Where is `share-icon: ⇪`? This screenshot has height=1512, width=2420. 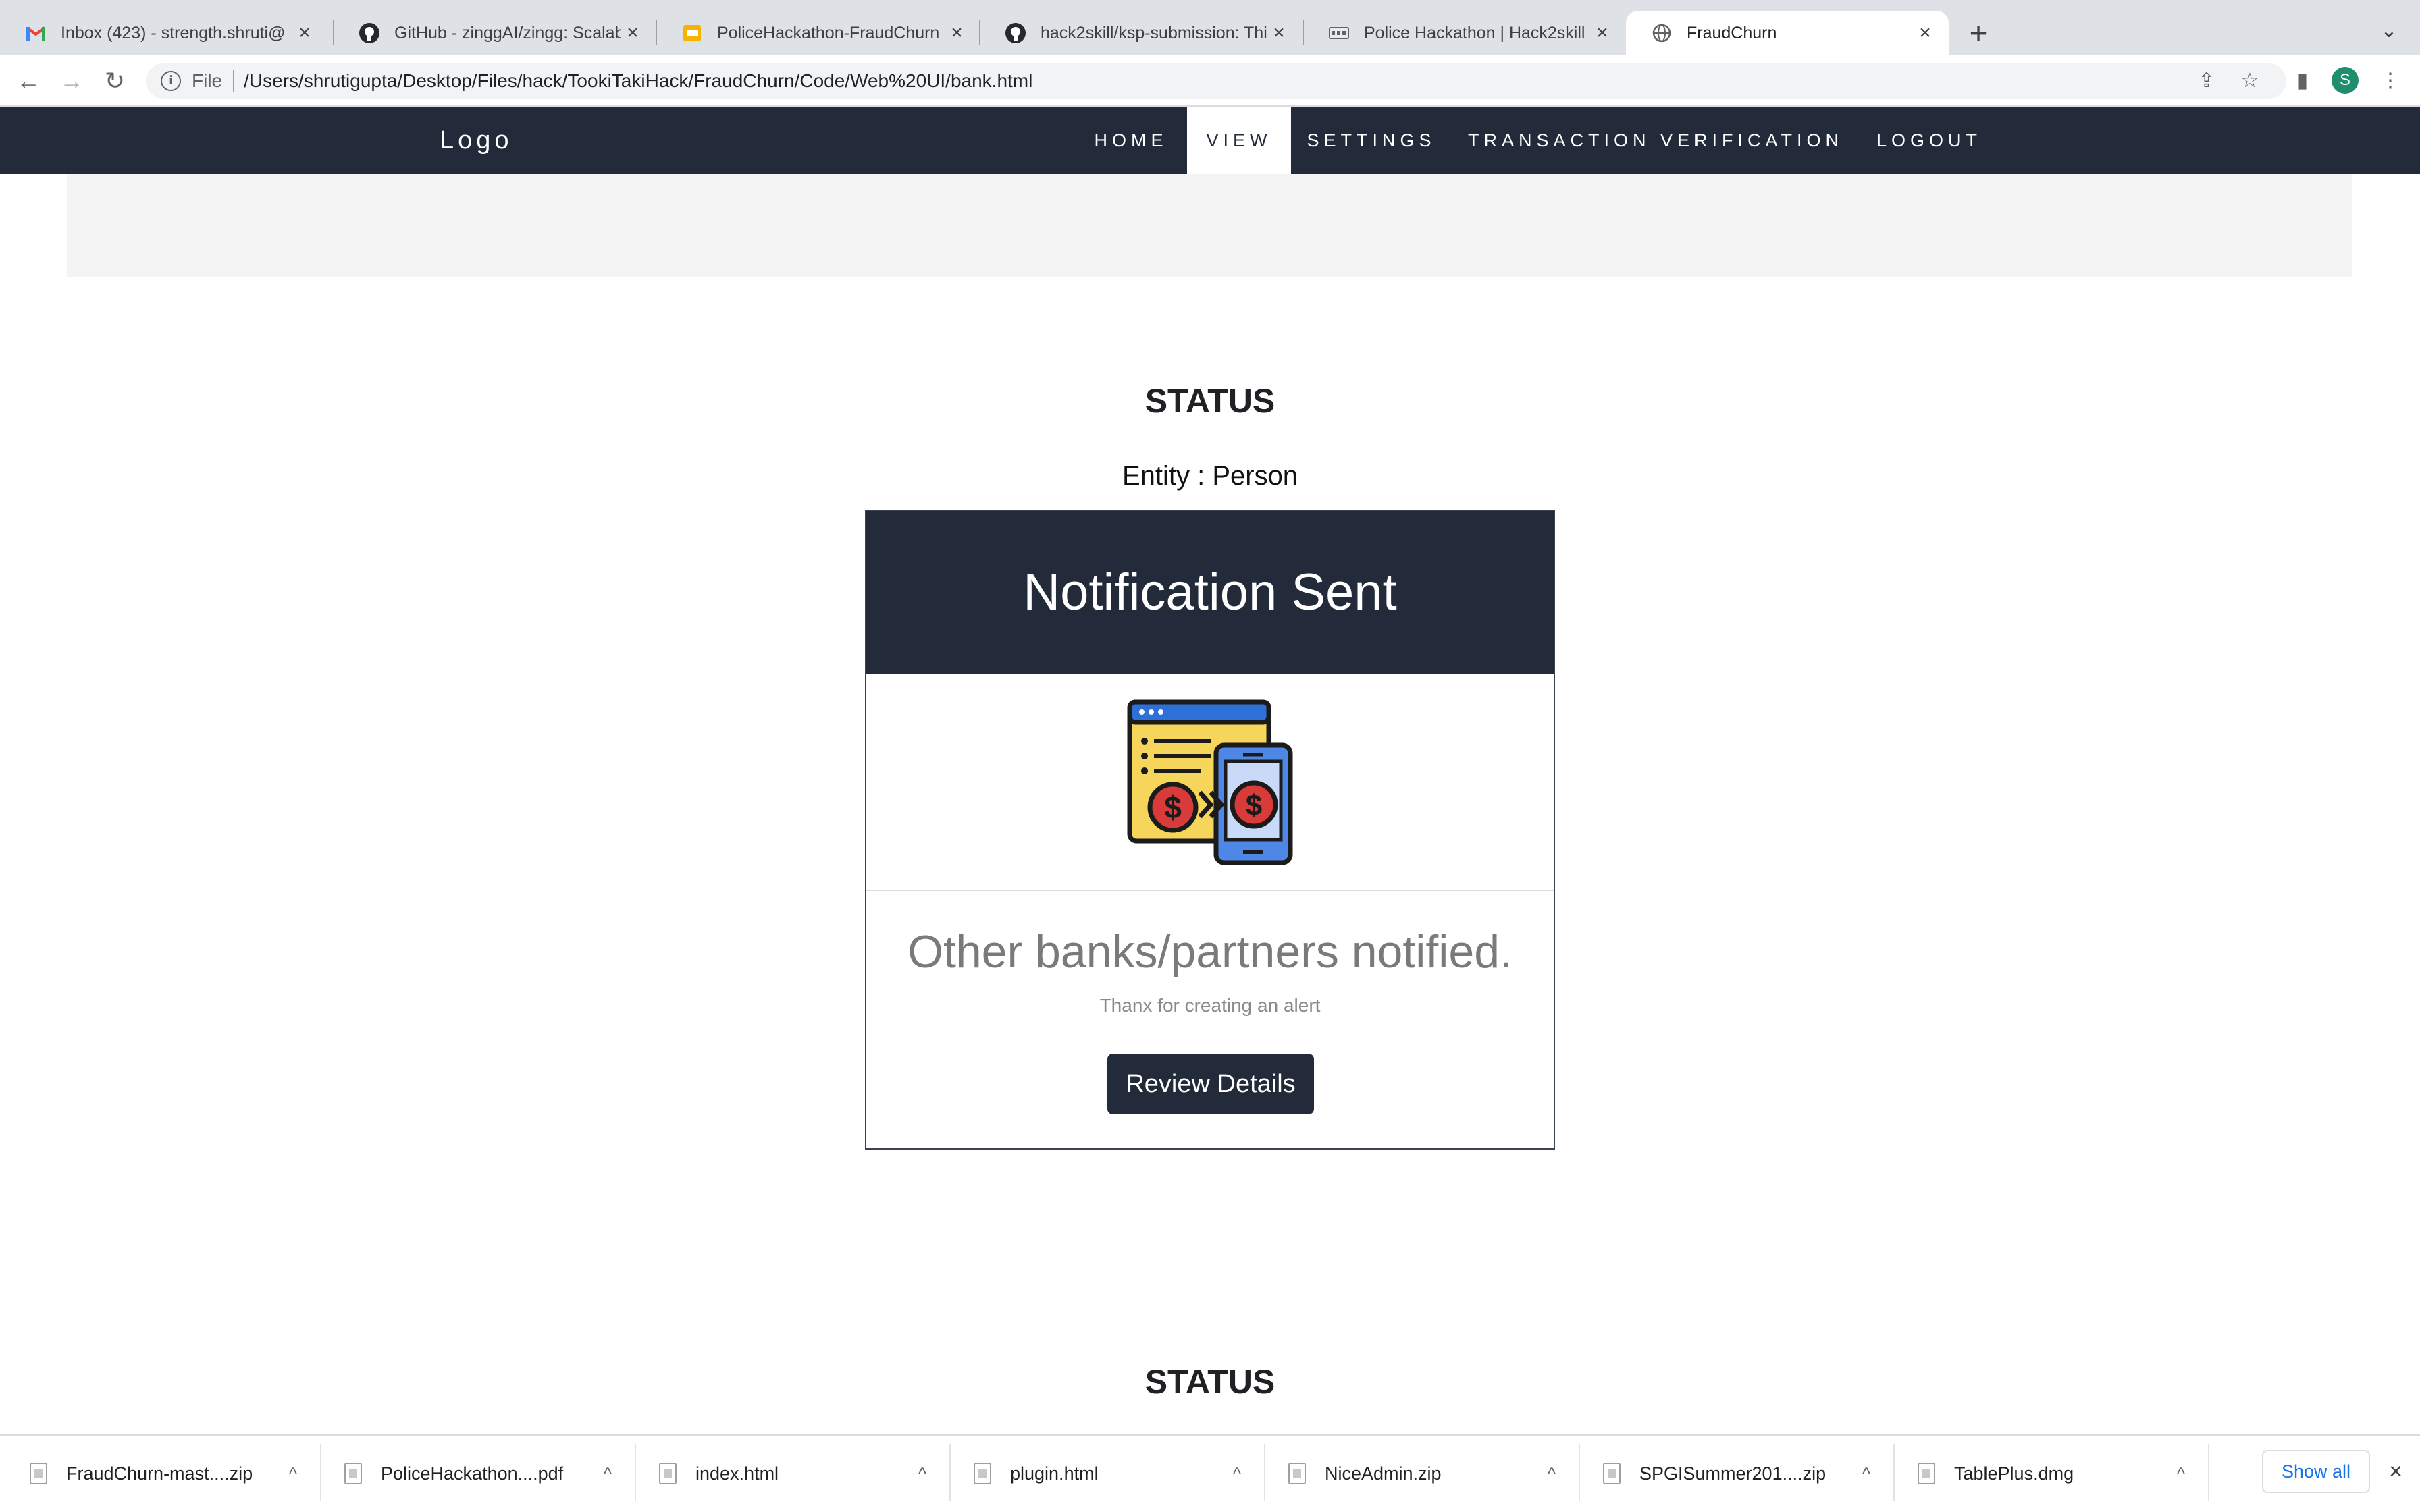 share-icon: ⇪ is located at coordinates (2206, 81).